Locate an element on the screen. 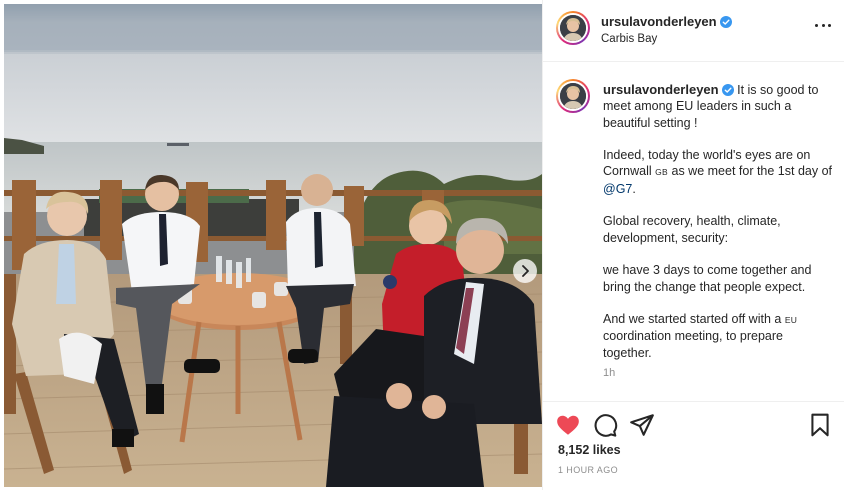  caption-paragraph-5-a: And we started started off with a is located at coordinates (692, 319).